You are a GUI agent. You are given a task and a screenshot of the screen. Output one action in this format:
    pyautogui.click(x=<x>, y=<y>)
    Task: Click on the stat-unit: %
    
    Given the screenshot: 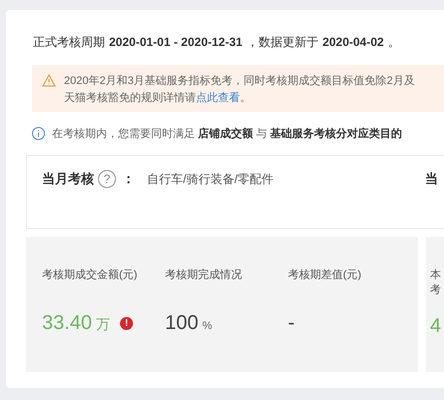 What is the action you would take?
    pyautogui.click(x=207, y=326)
    